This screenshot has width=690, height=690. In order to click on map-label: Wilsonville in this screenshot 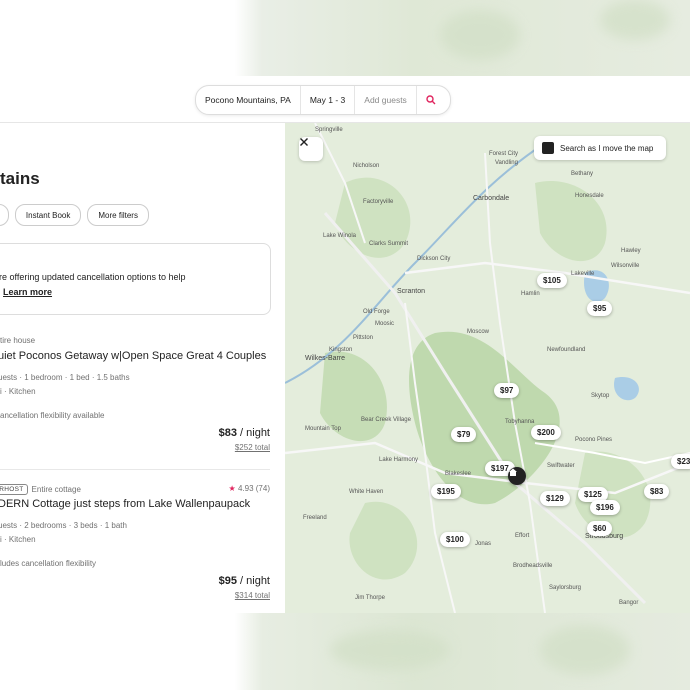, I will do `click(625, 266)`.